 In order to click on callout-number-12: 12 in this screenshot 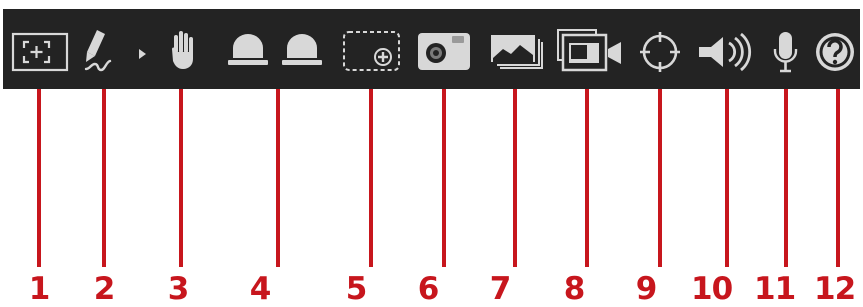, I will do `click(835, 289)`.